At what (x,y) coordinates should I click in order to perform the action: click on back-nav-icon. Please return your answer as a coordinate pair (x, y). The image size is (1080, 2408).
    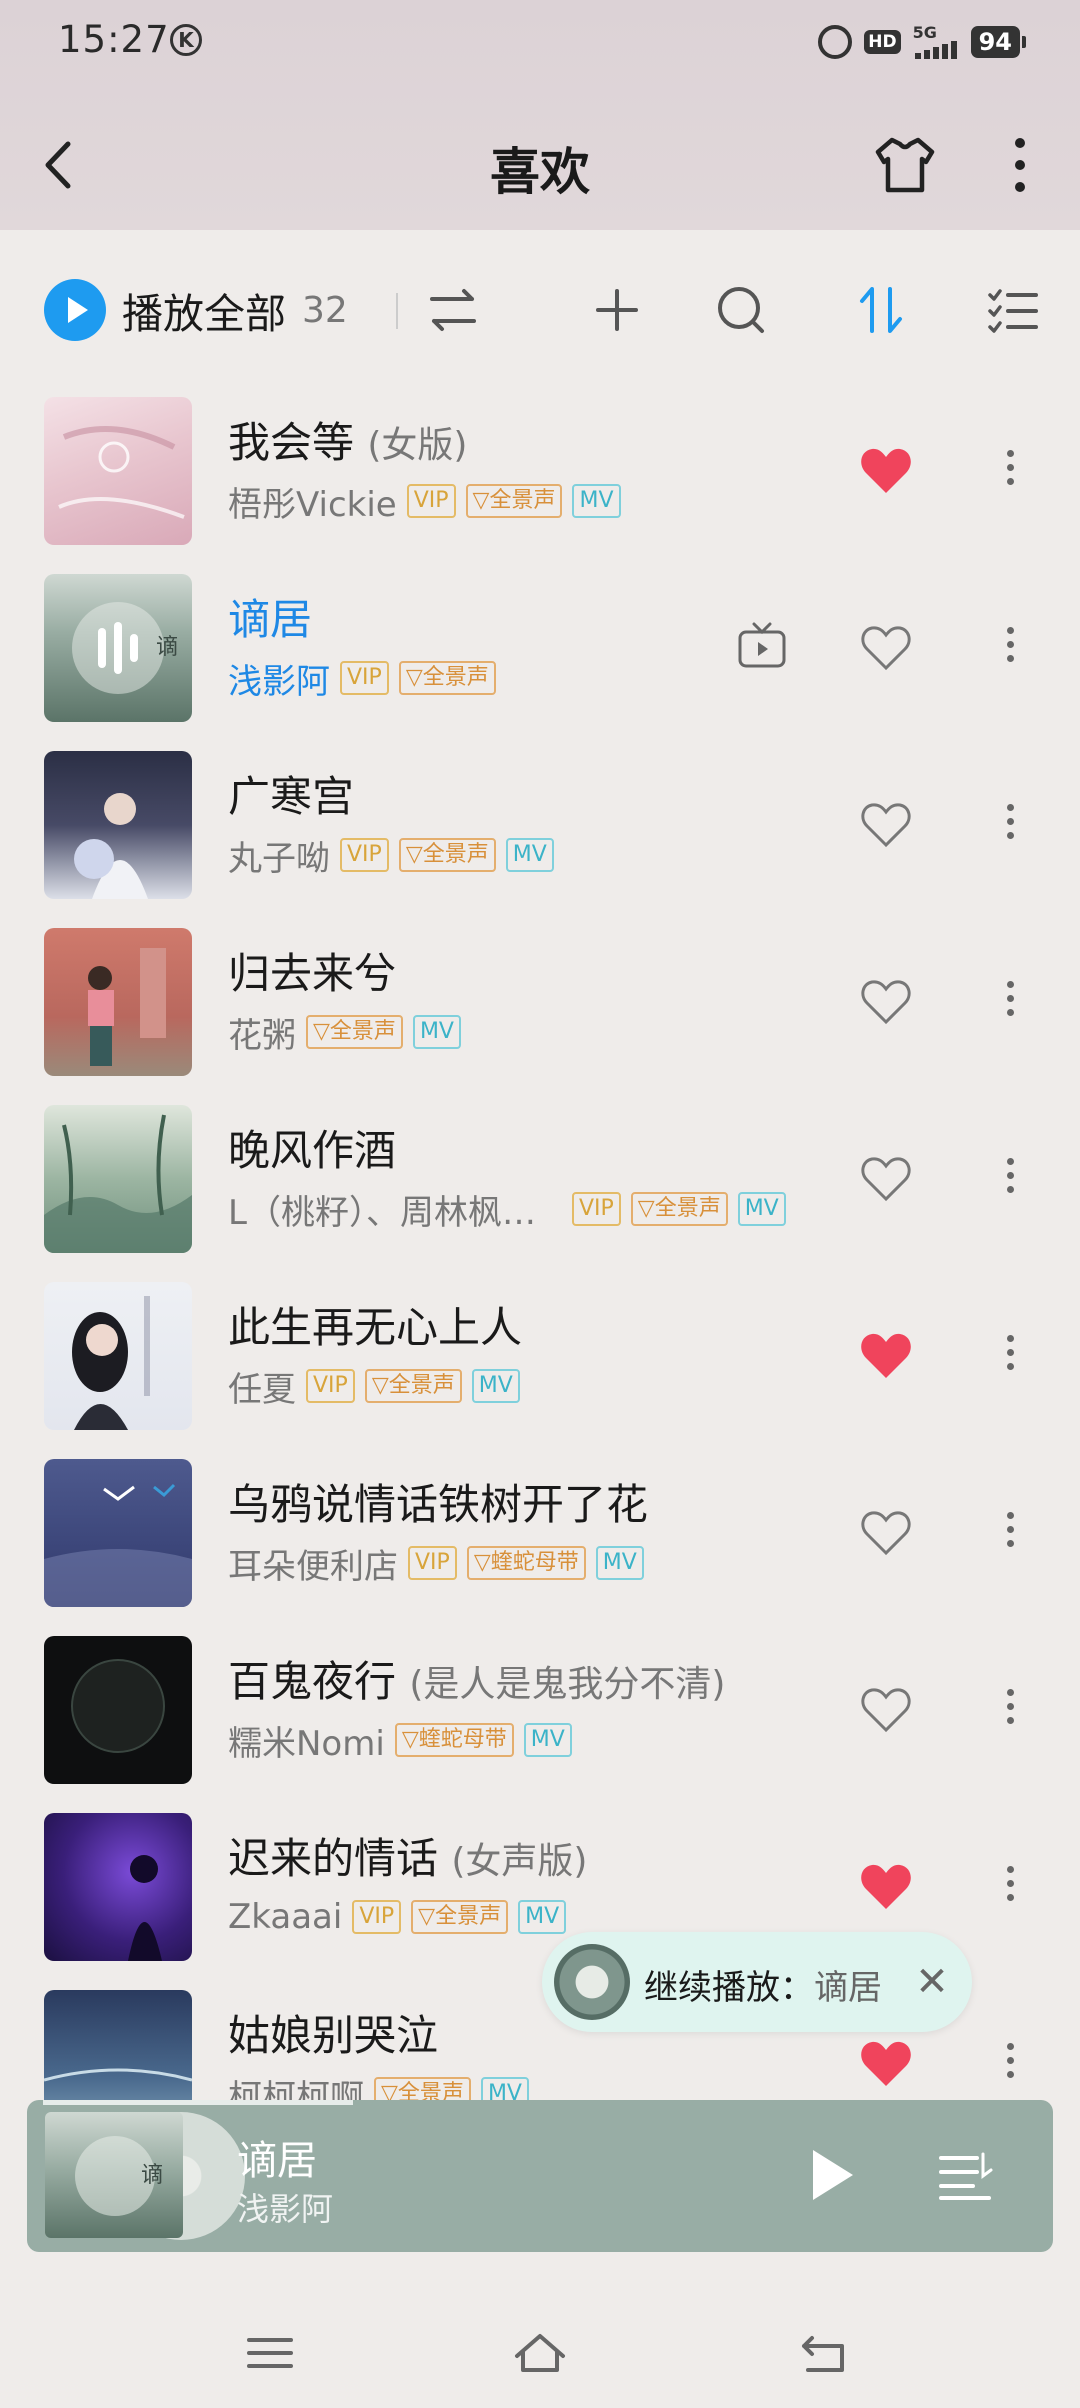
    Looking at the image, I should click on (825, 2353).